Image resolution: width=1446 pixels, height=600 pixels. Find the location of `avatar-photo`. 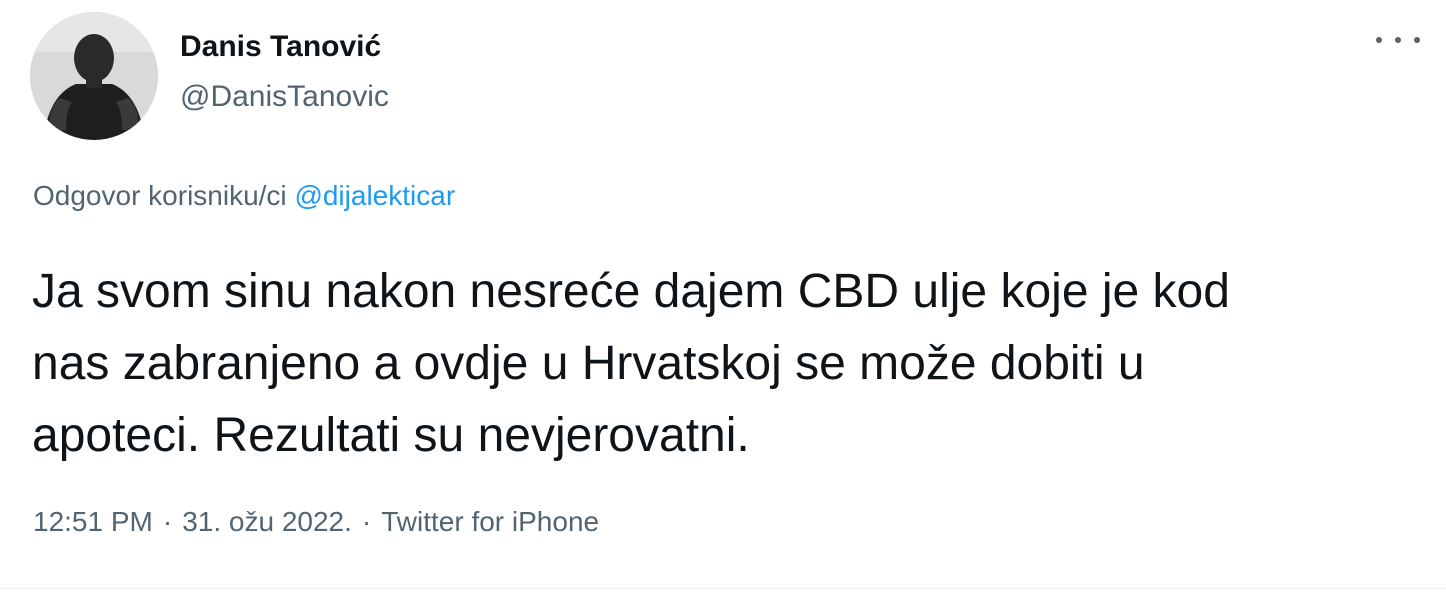

avatar-photo is located at coordinates (94, 76).